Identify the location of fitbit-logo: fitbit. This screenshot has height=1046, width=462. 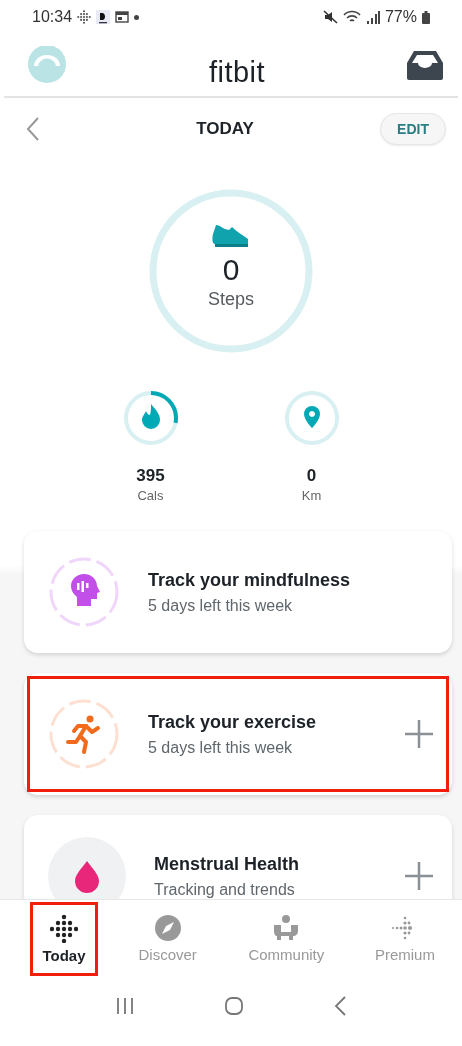
(237, 72).